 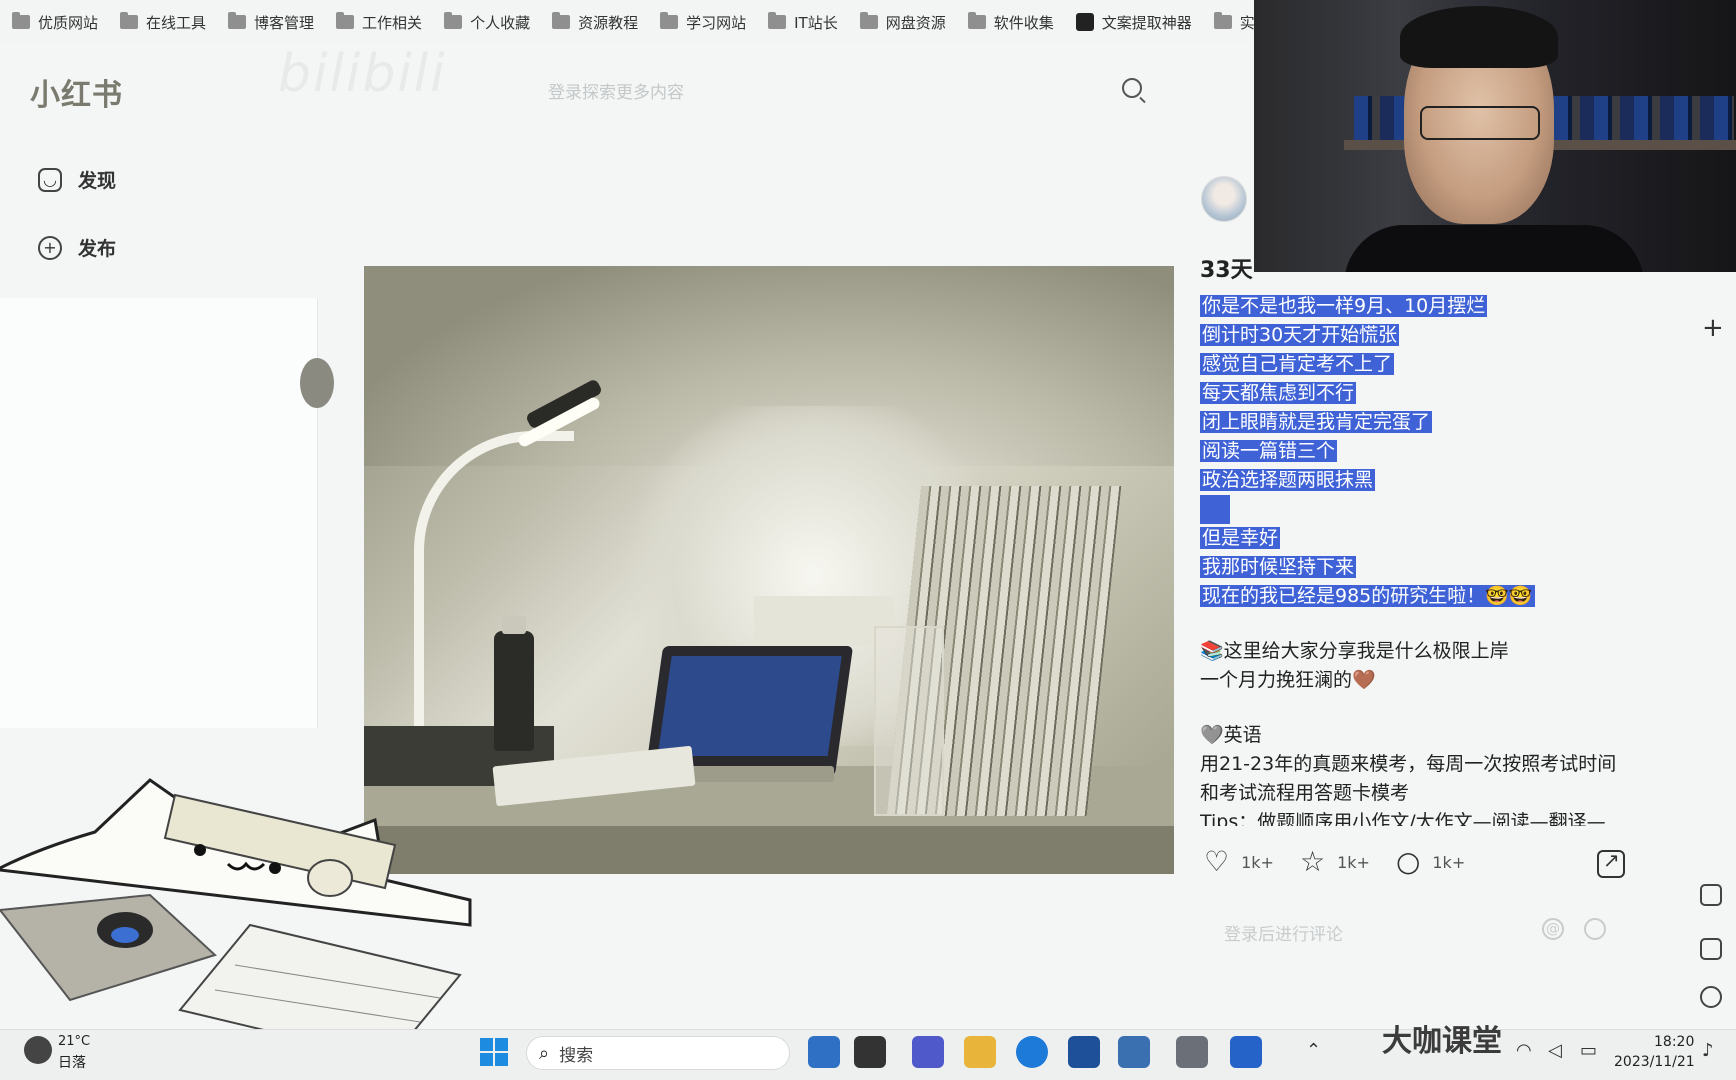 What do you see at coordinates (1032, 1052) in the screenshot?
I see `edge-browser-icon` at bounding box center [1032, 1052].